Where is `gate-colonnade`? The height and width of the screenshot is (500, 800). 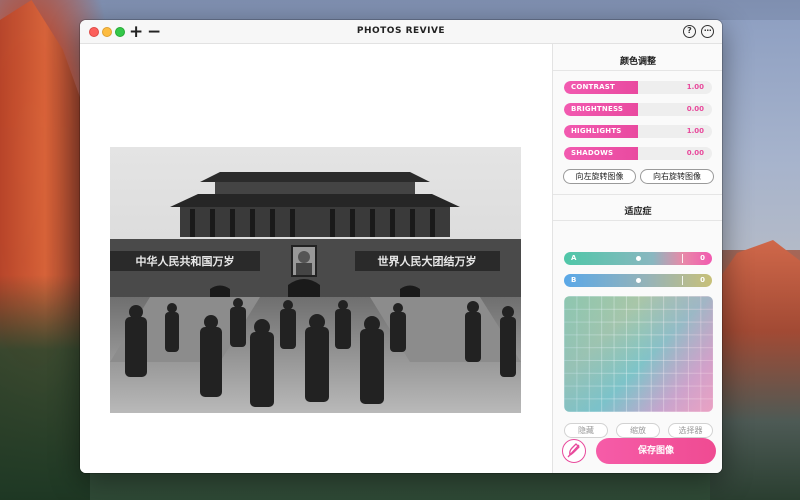 gate-colonnade is located at coordinates (315, 222).